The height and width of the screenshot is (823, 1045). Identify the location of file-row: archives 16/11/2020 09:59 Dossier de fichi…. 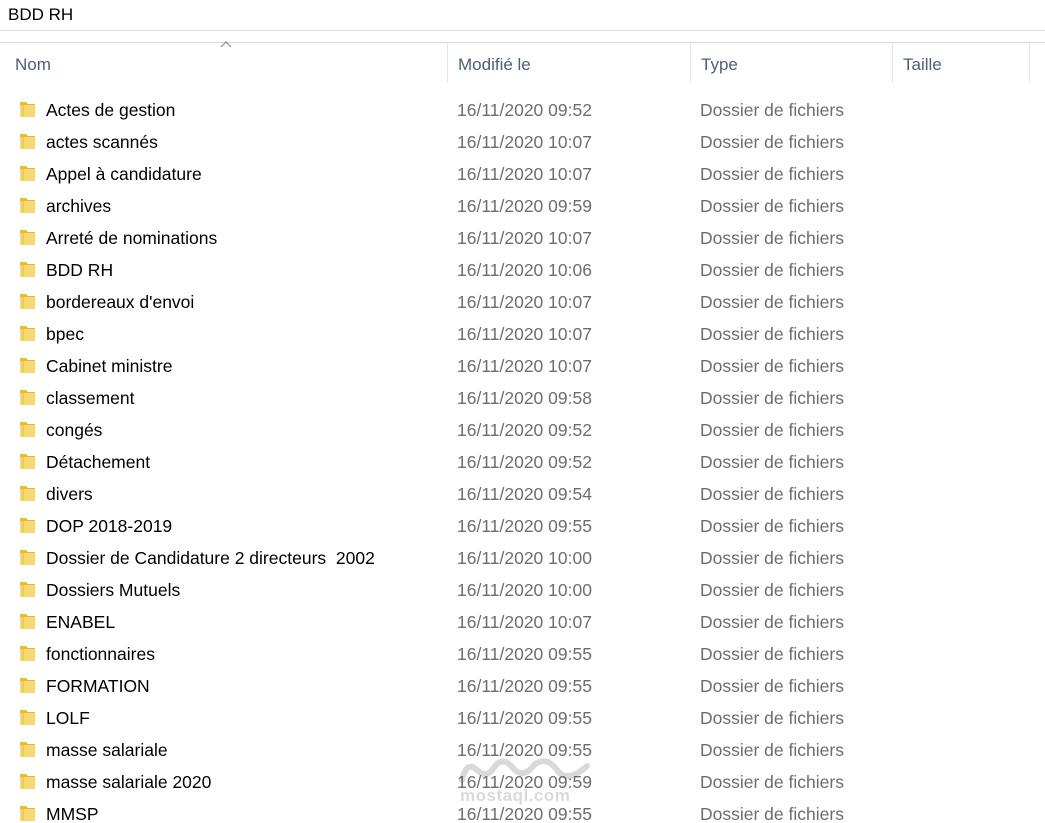
(522, 206).